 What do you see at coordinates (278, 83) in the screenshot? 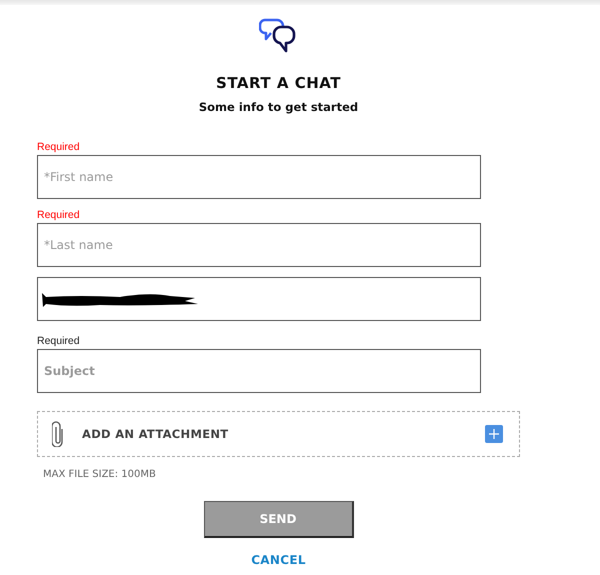
I see `chat-title: START A CHAT` at bounding box center [278, 83].